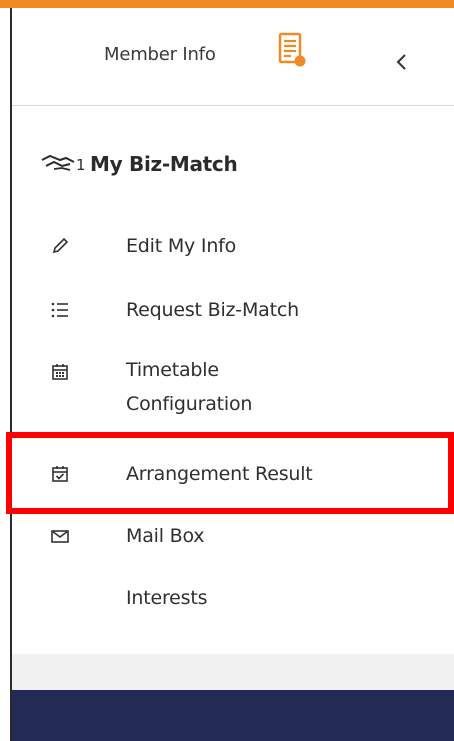 This screenshot has width=454, height=741. I want to click on menu-label: Edit My Info, so click(181, 246).